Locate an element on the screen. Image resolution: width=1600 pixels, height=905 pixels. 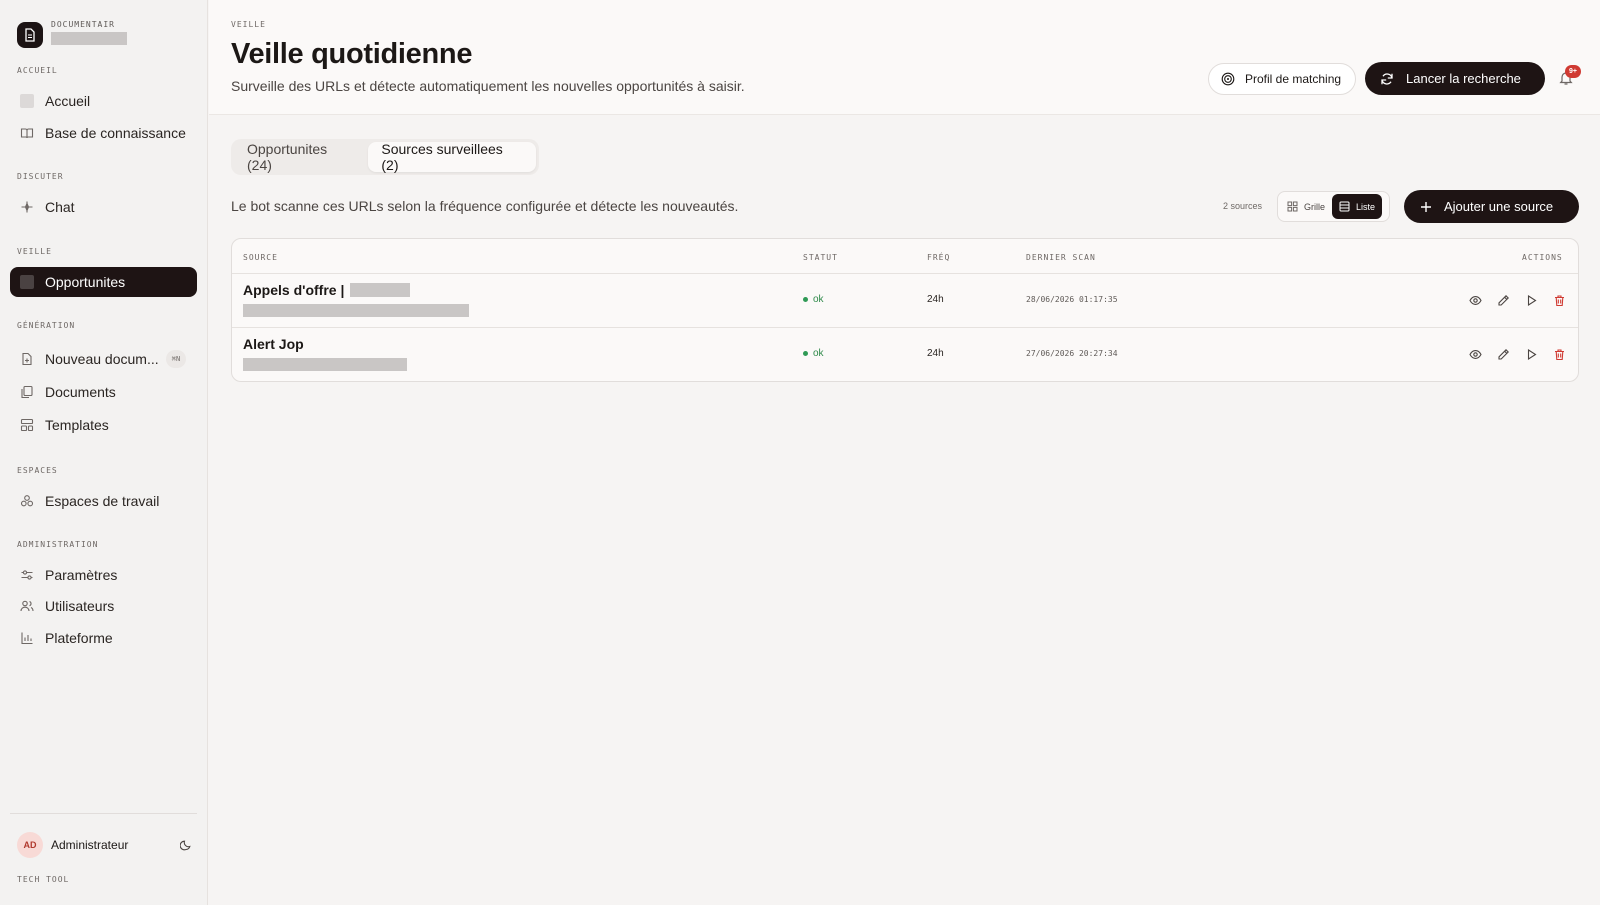
sidebar-item-label: Espaces de travail is located at coordinates (102, 501).